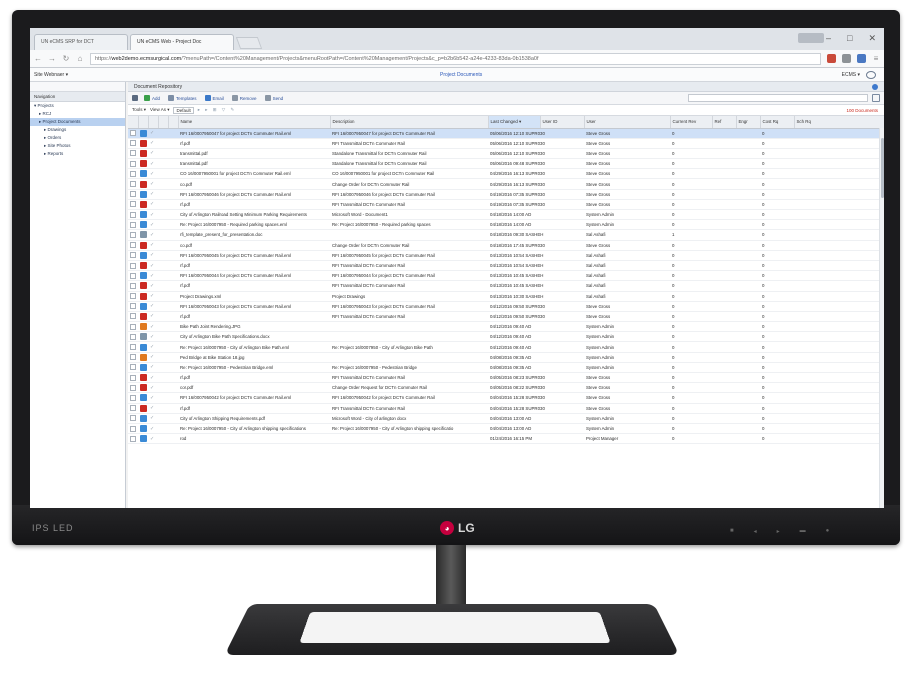 The image size is (905, 676). What do you see at coordinates (875, 87) in the screenshot?
I see `help-icon` at bounding box center [875, 87].